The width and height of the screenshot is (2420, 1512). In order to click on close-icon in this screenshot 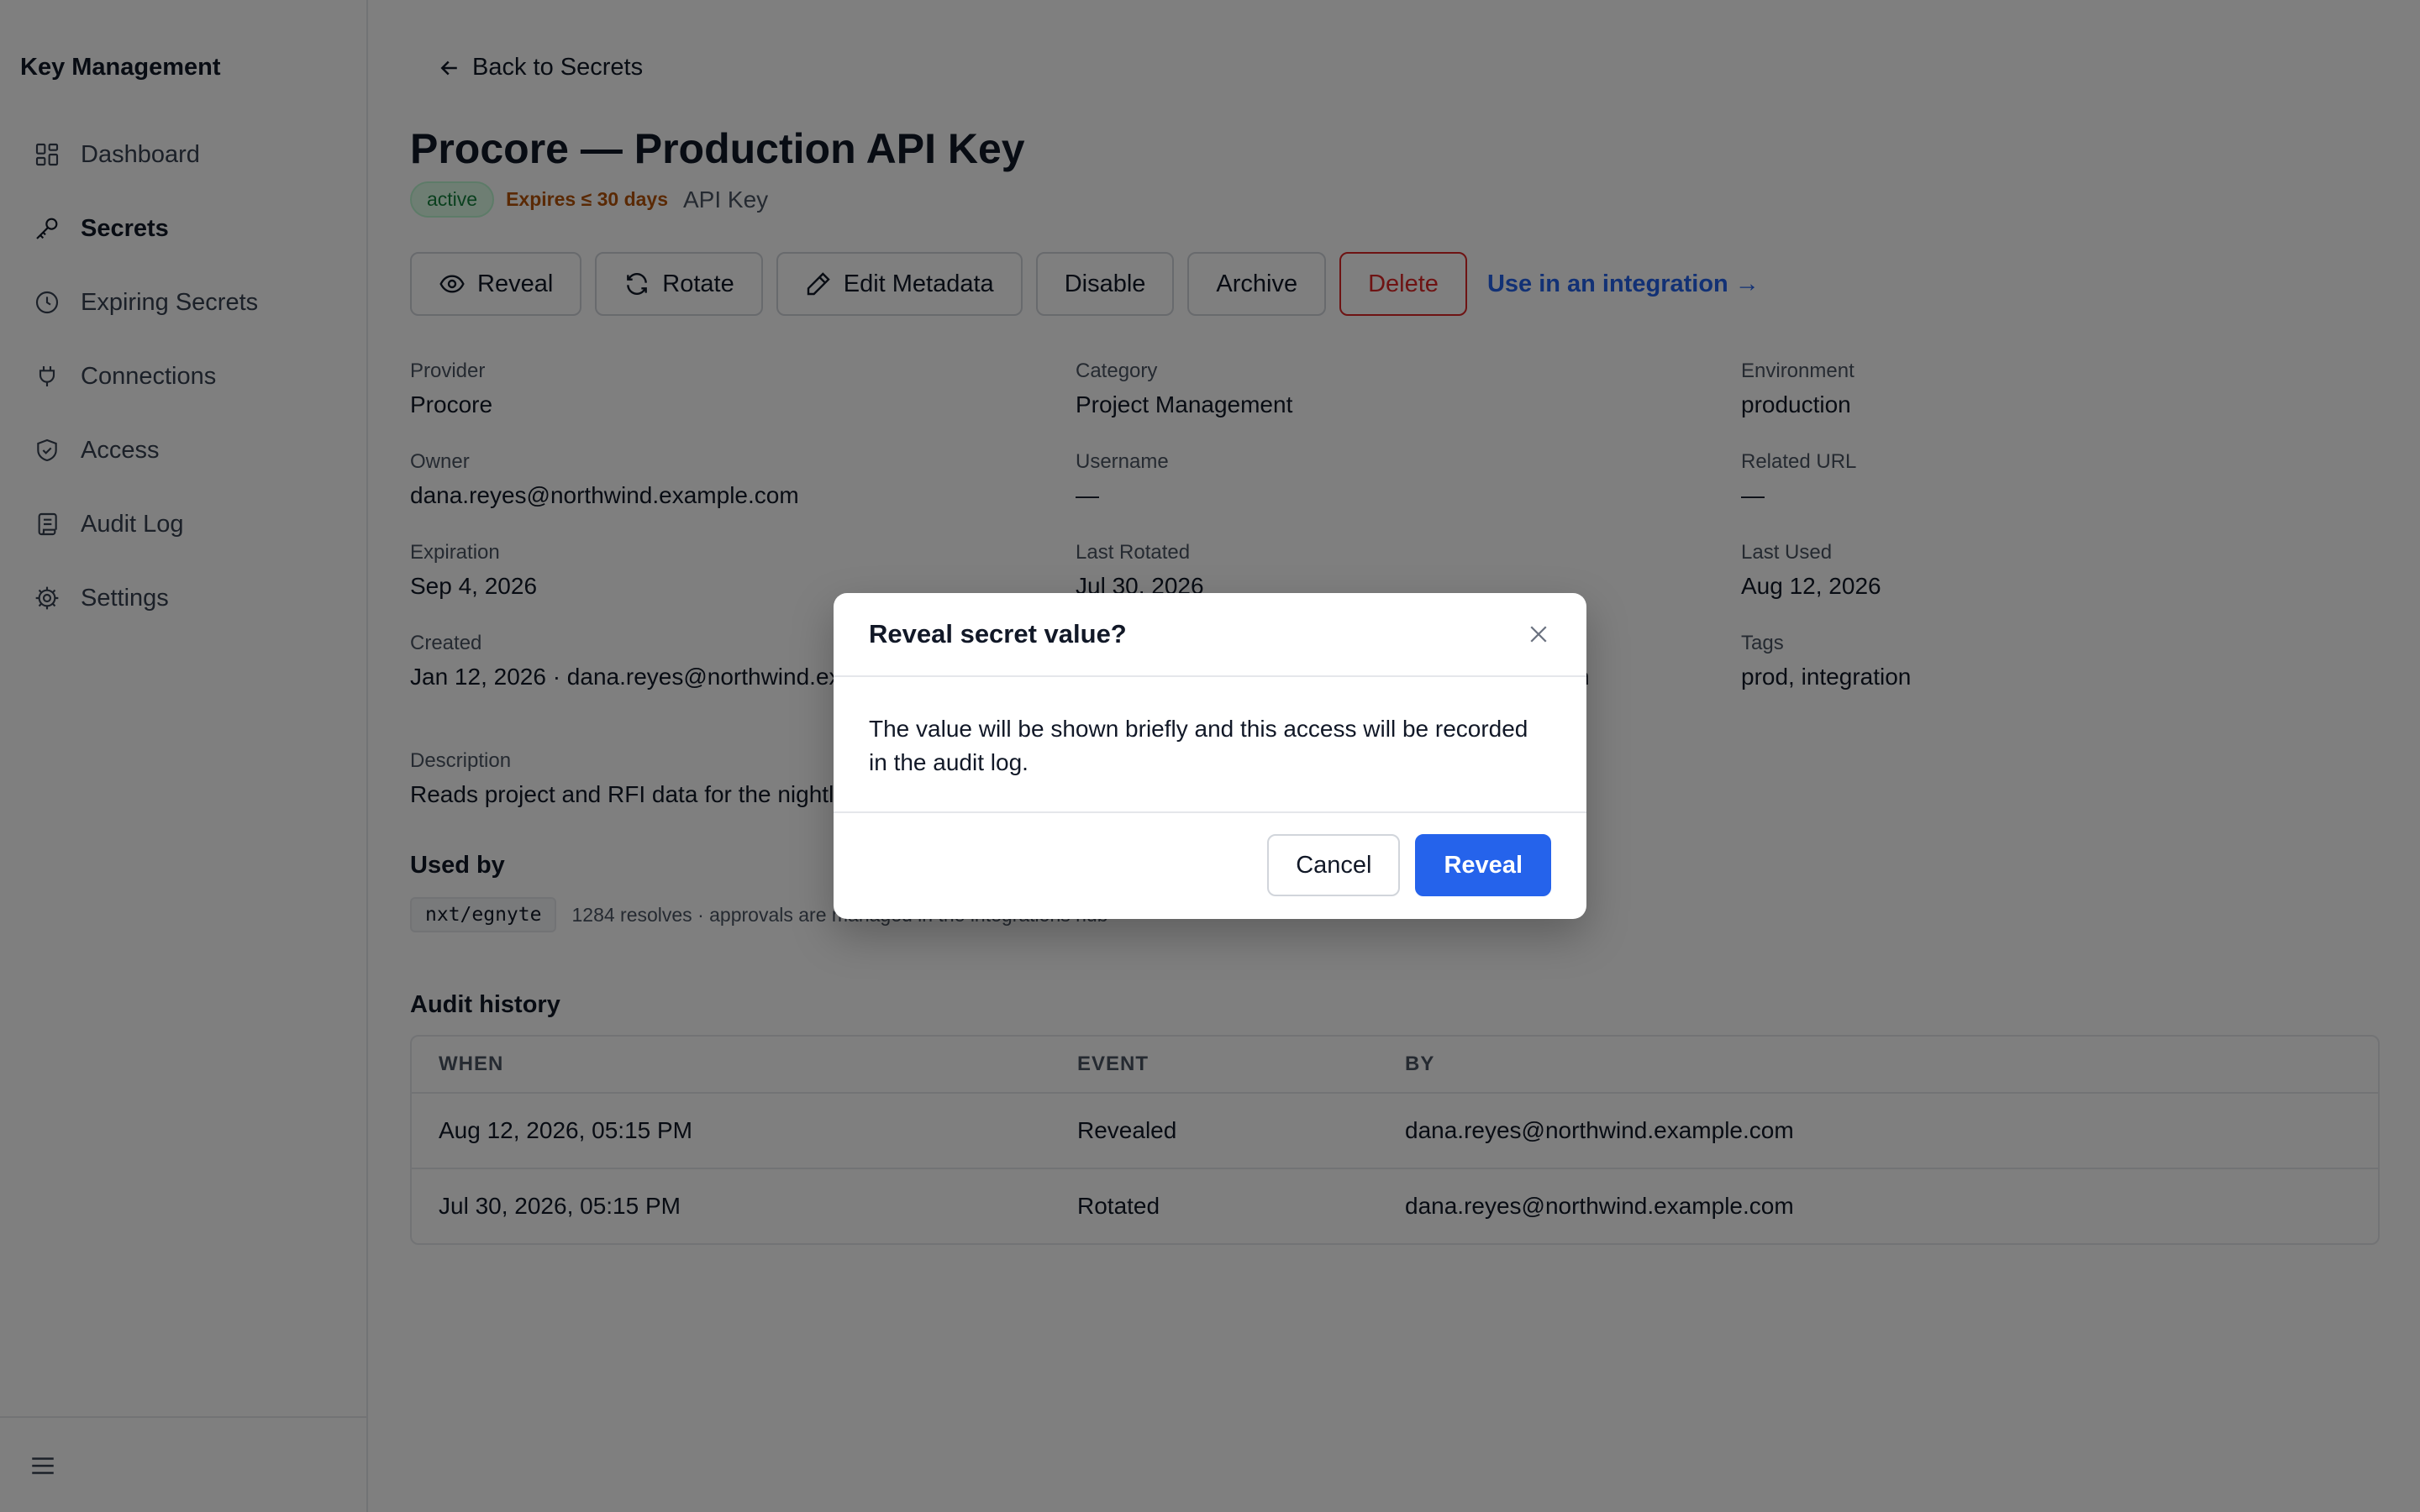, I will do `click(1538, 634)`.